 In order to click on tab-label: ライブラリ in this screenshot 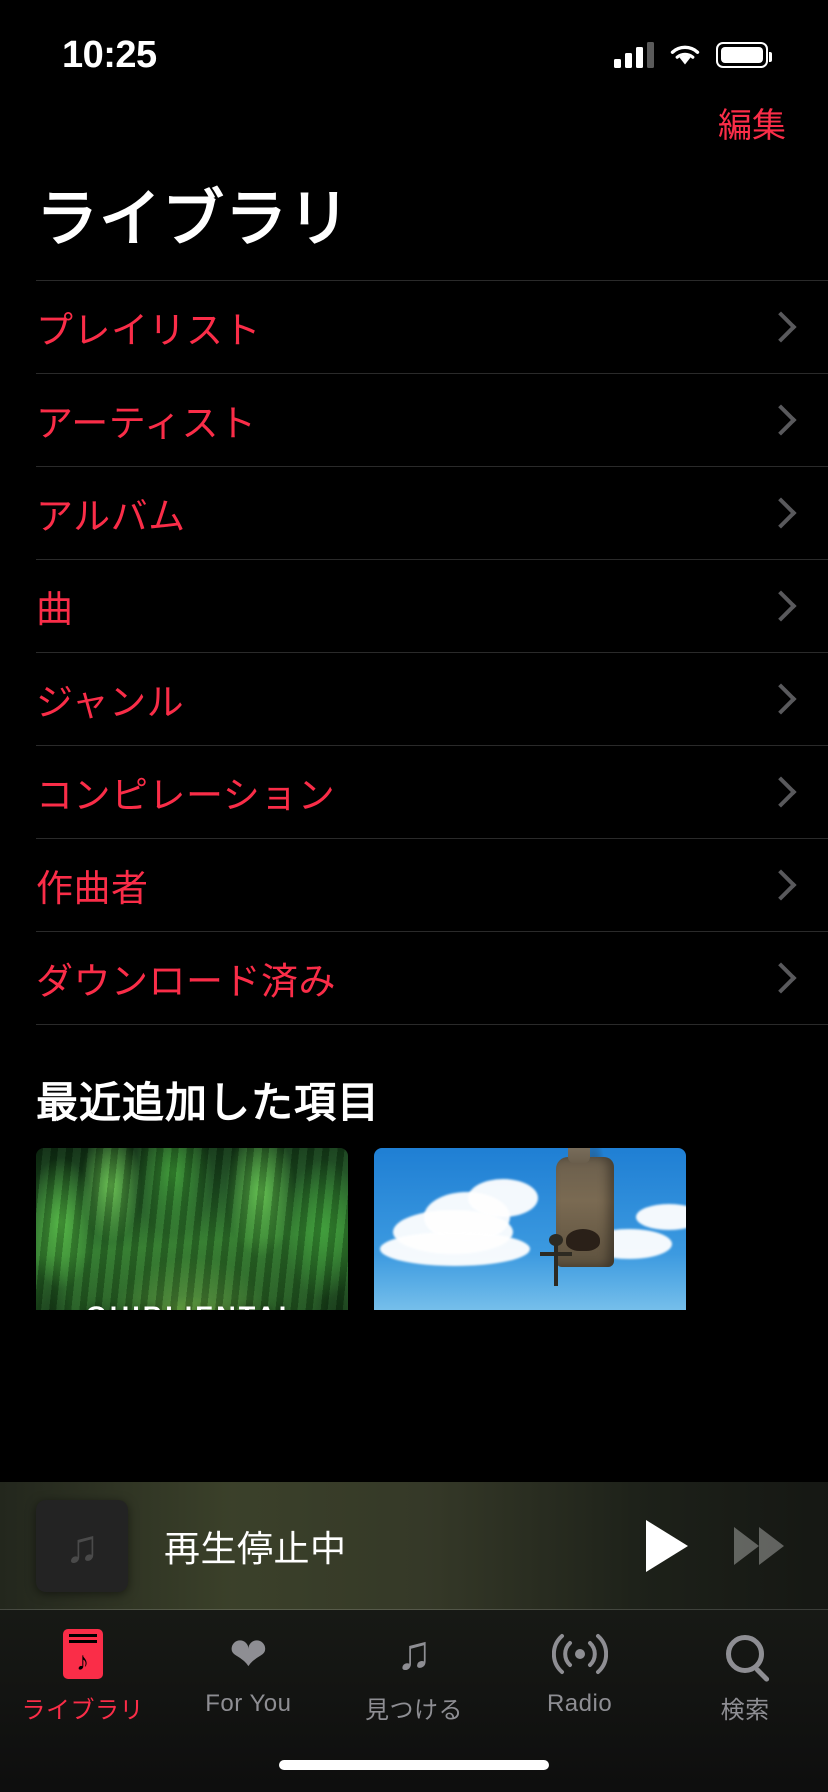, I will do `click(83, 1710)`.